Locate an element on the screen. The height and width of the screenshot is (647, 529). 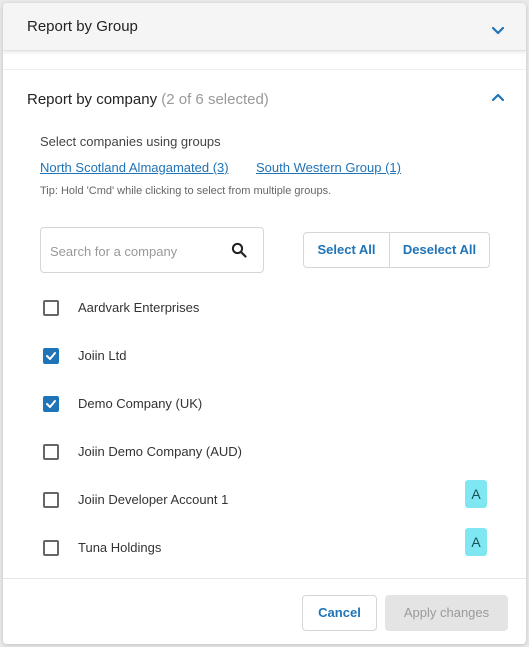
report-by-group-header: Report by Group is located at coordinates (264, 27).